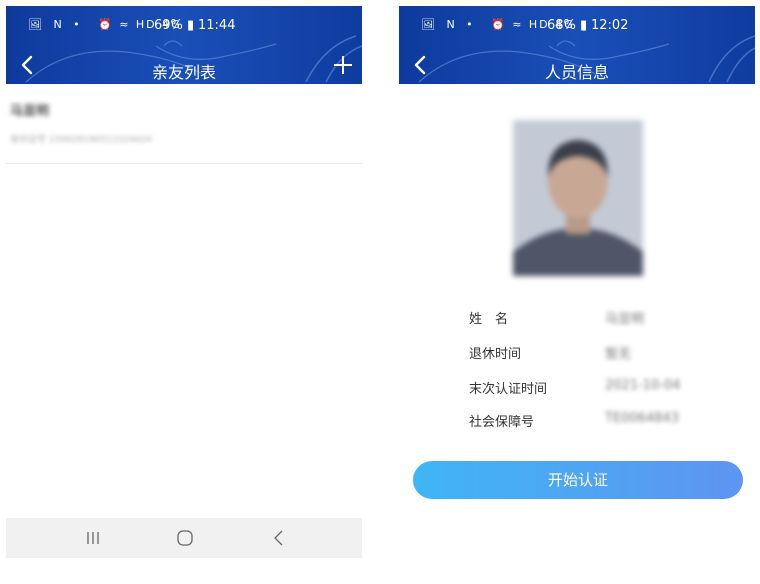 The image size is (760, 584). I want to click on portrait-image, so click(578, 198).